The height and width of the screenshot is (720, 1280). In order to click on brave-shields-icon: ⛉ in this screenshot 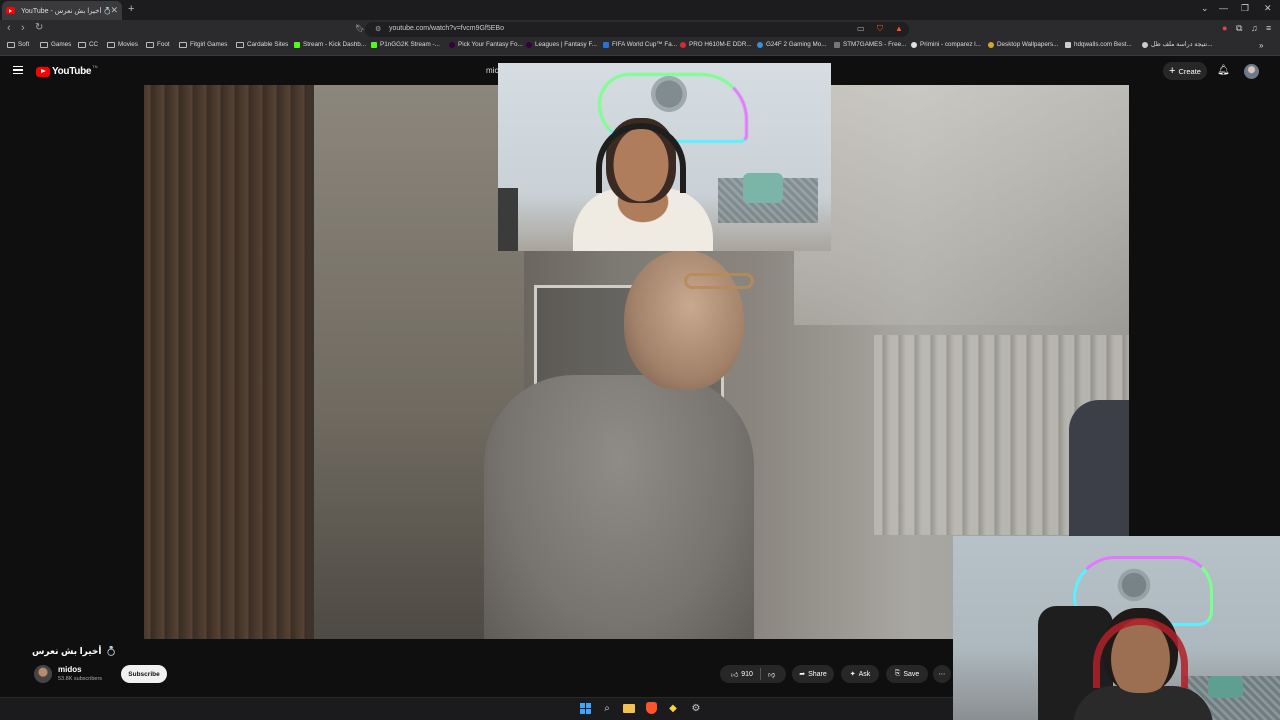, I will do `click(880, 29)`.